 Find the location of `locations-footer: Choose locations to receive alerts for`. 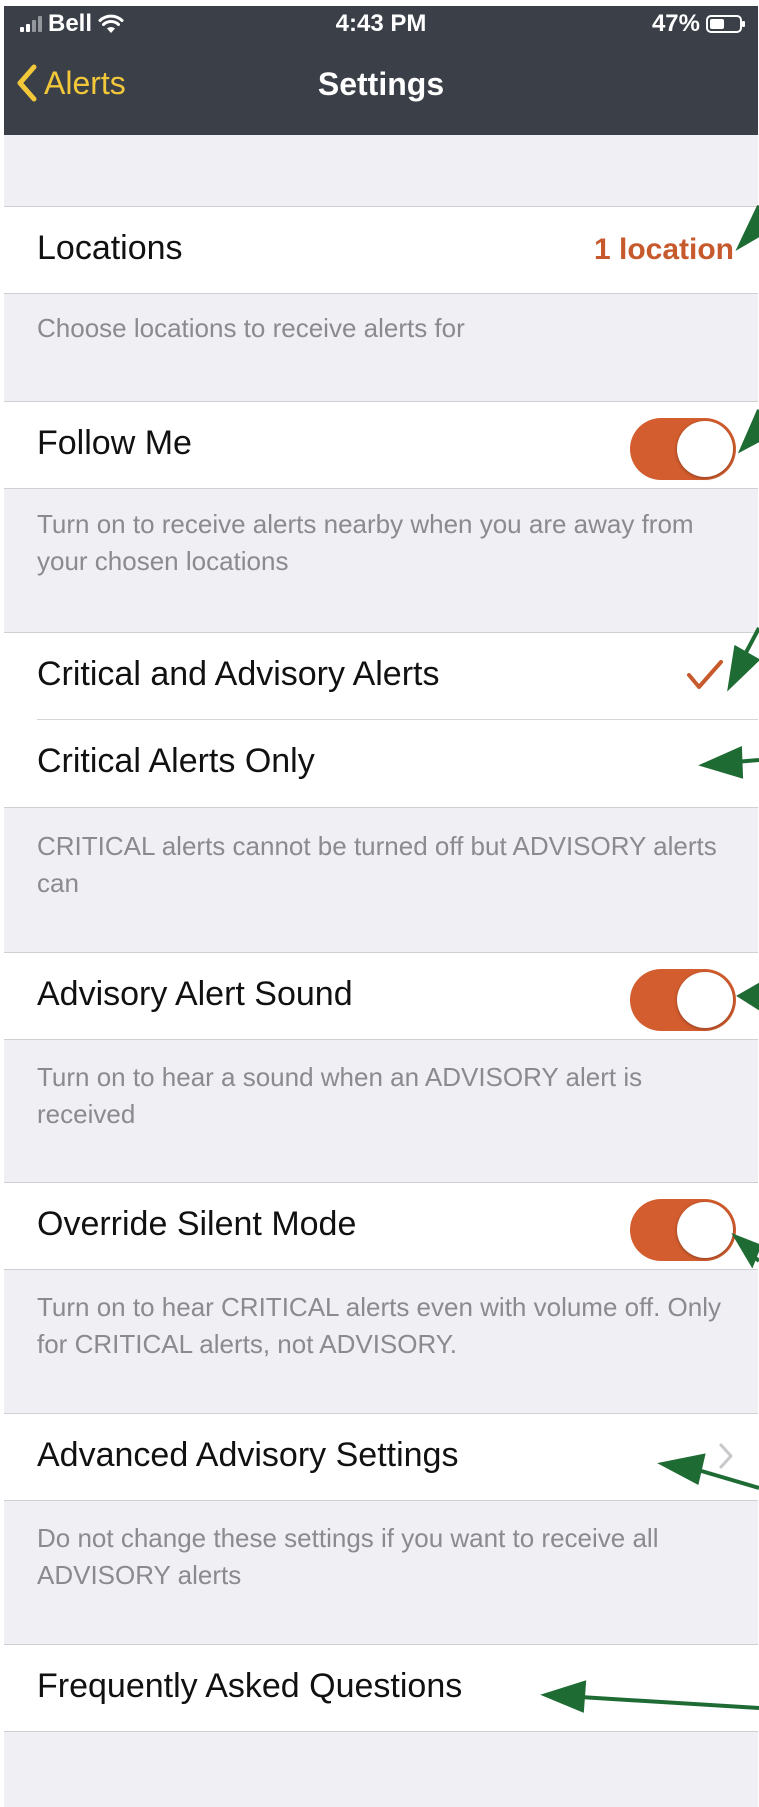

locations-footer: Choose locations to receive alerts for is located at coordinates (251, 328).